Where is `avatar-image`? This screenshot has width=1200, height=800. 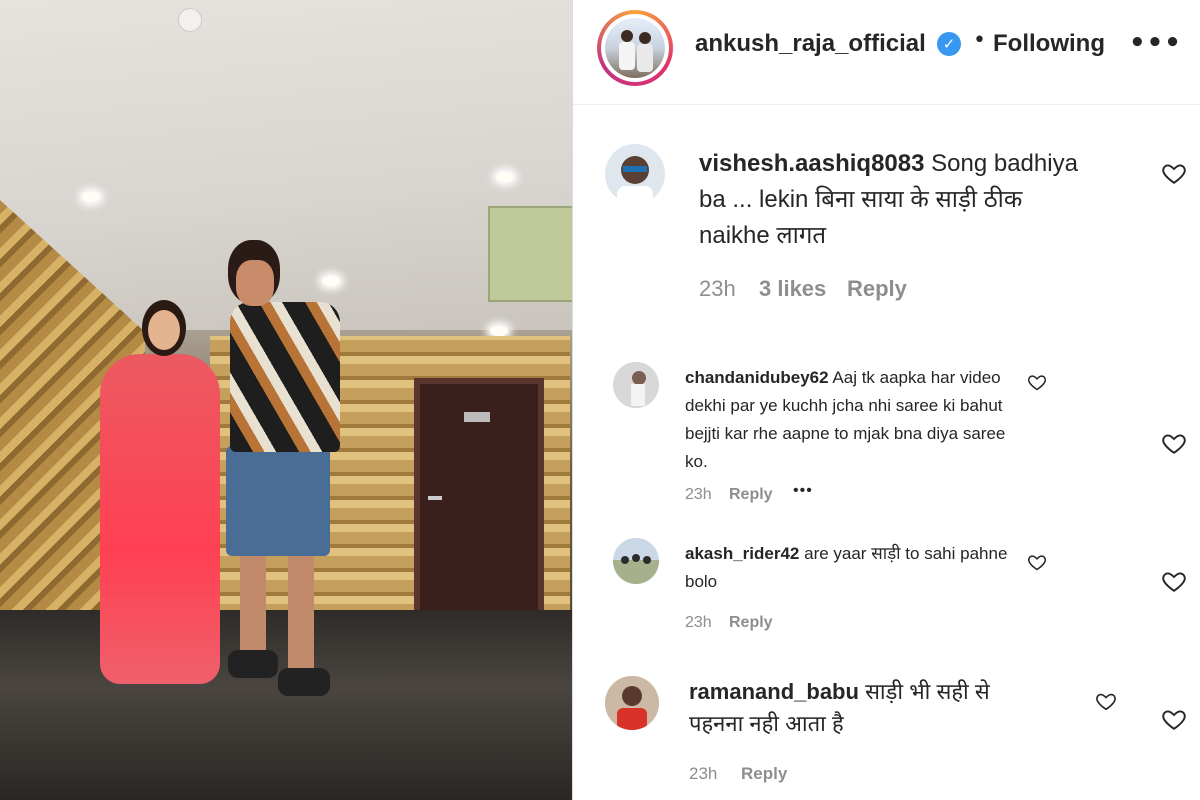 avatar-image is located at coordinates (635, 48).